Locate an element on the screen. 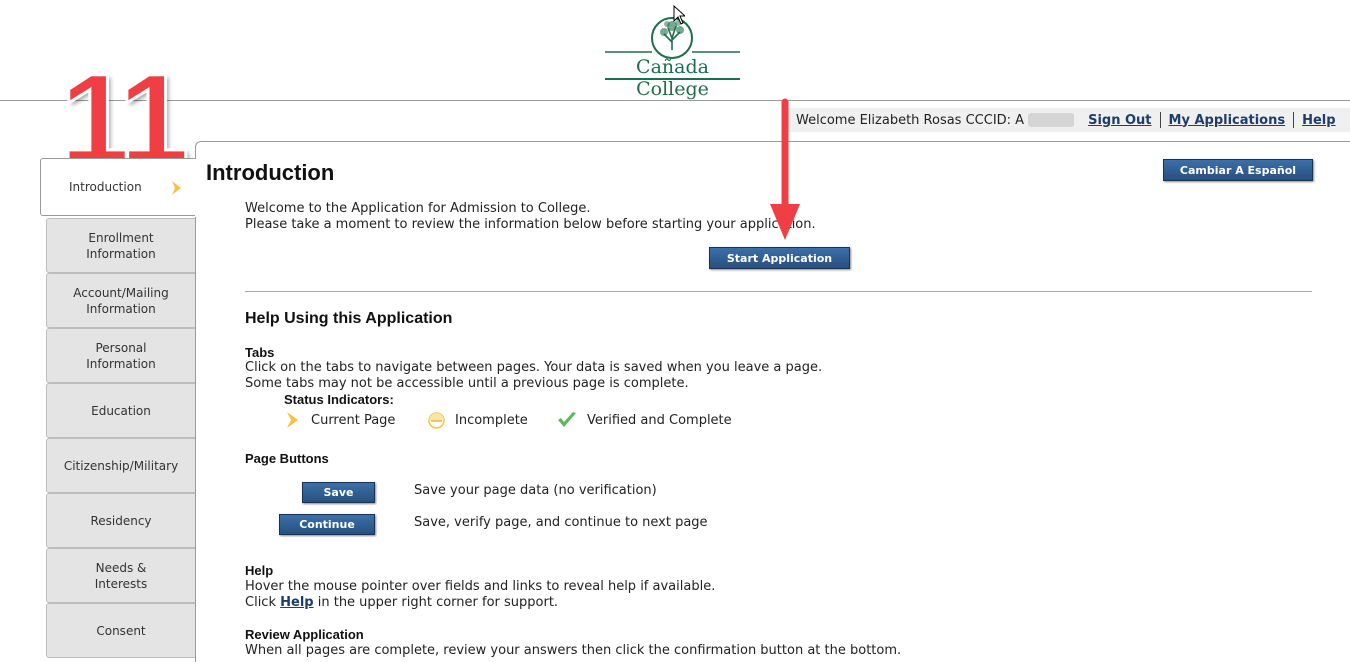 The width and height of the screenshot is (1350, 662). checkmark-icon is located at coordinates (567, 419).